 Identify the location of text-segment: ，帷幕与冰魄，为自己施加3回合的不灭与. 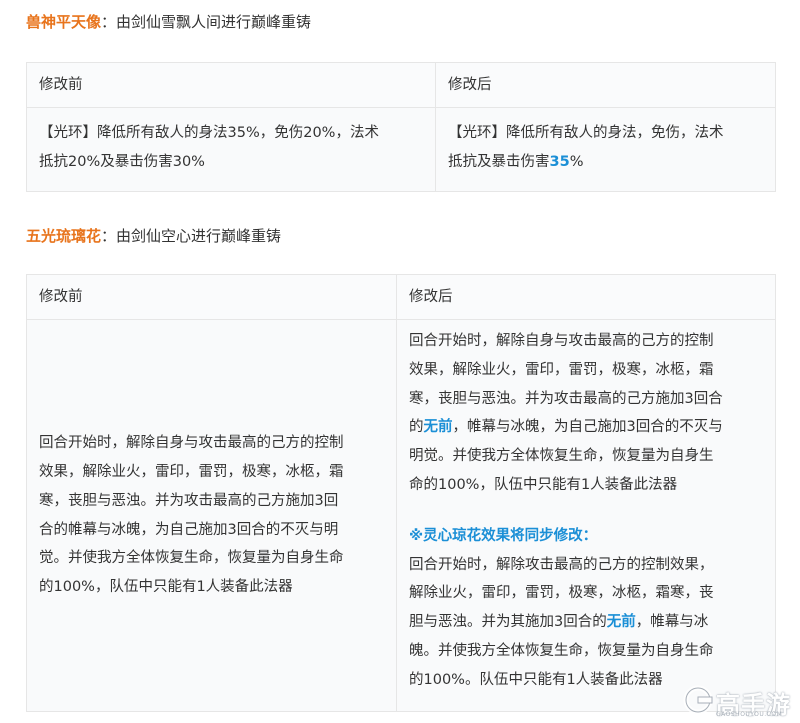
(587, 427).